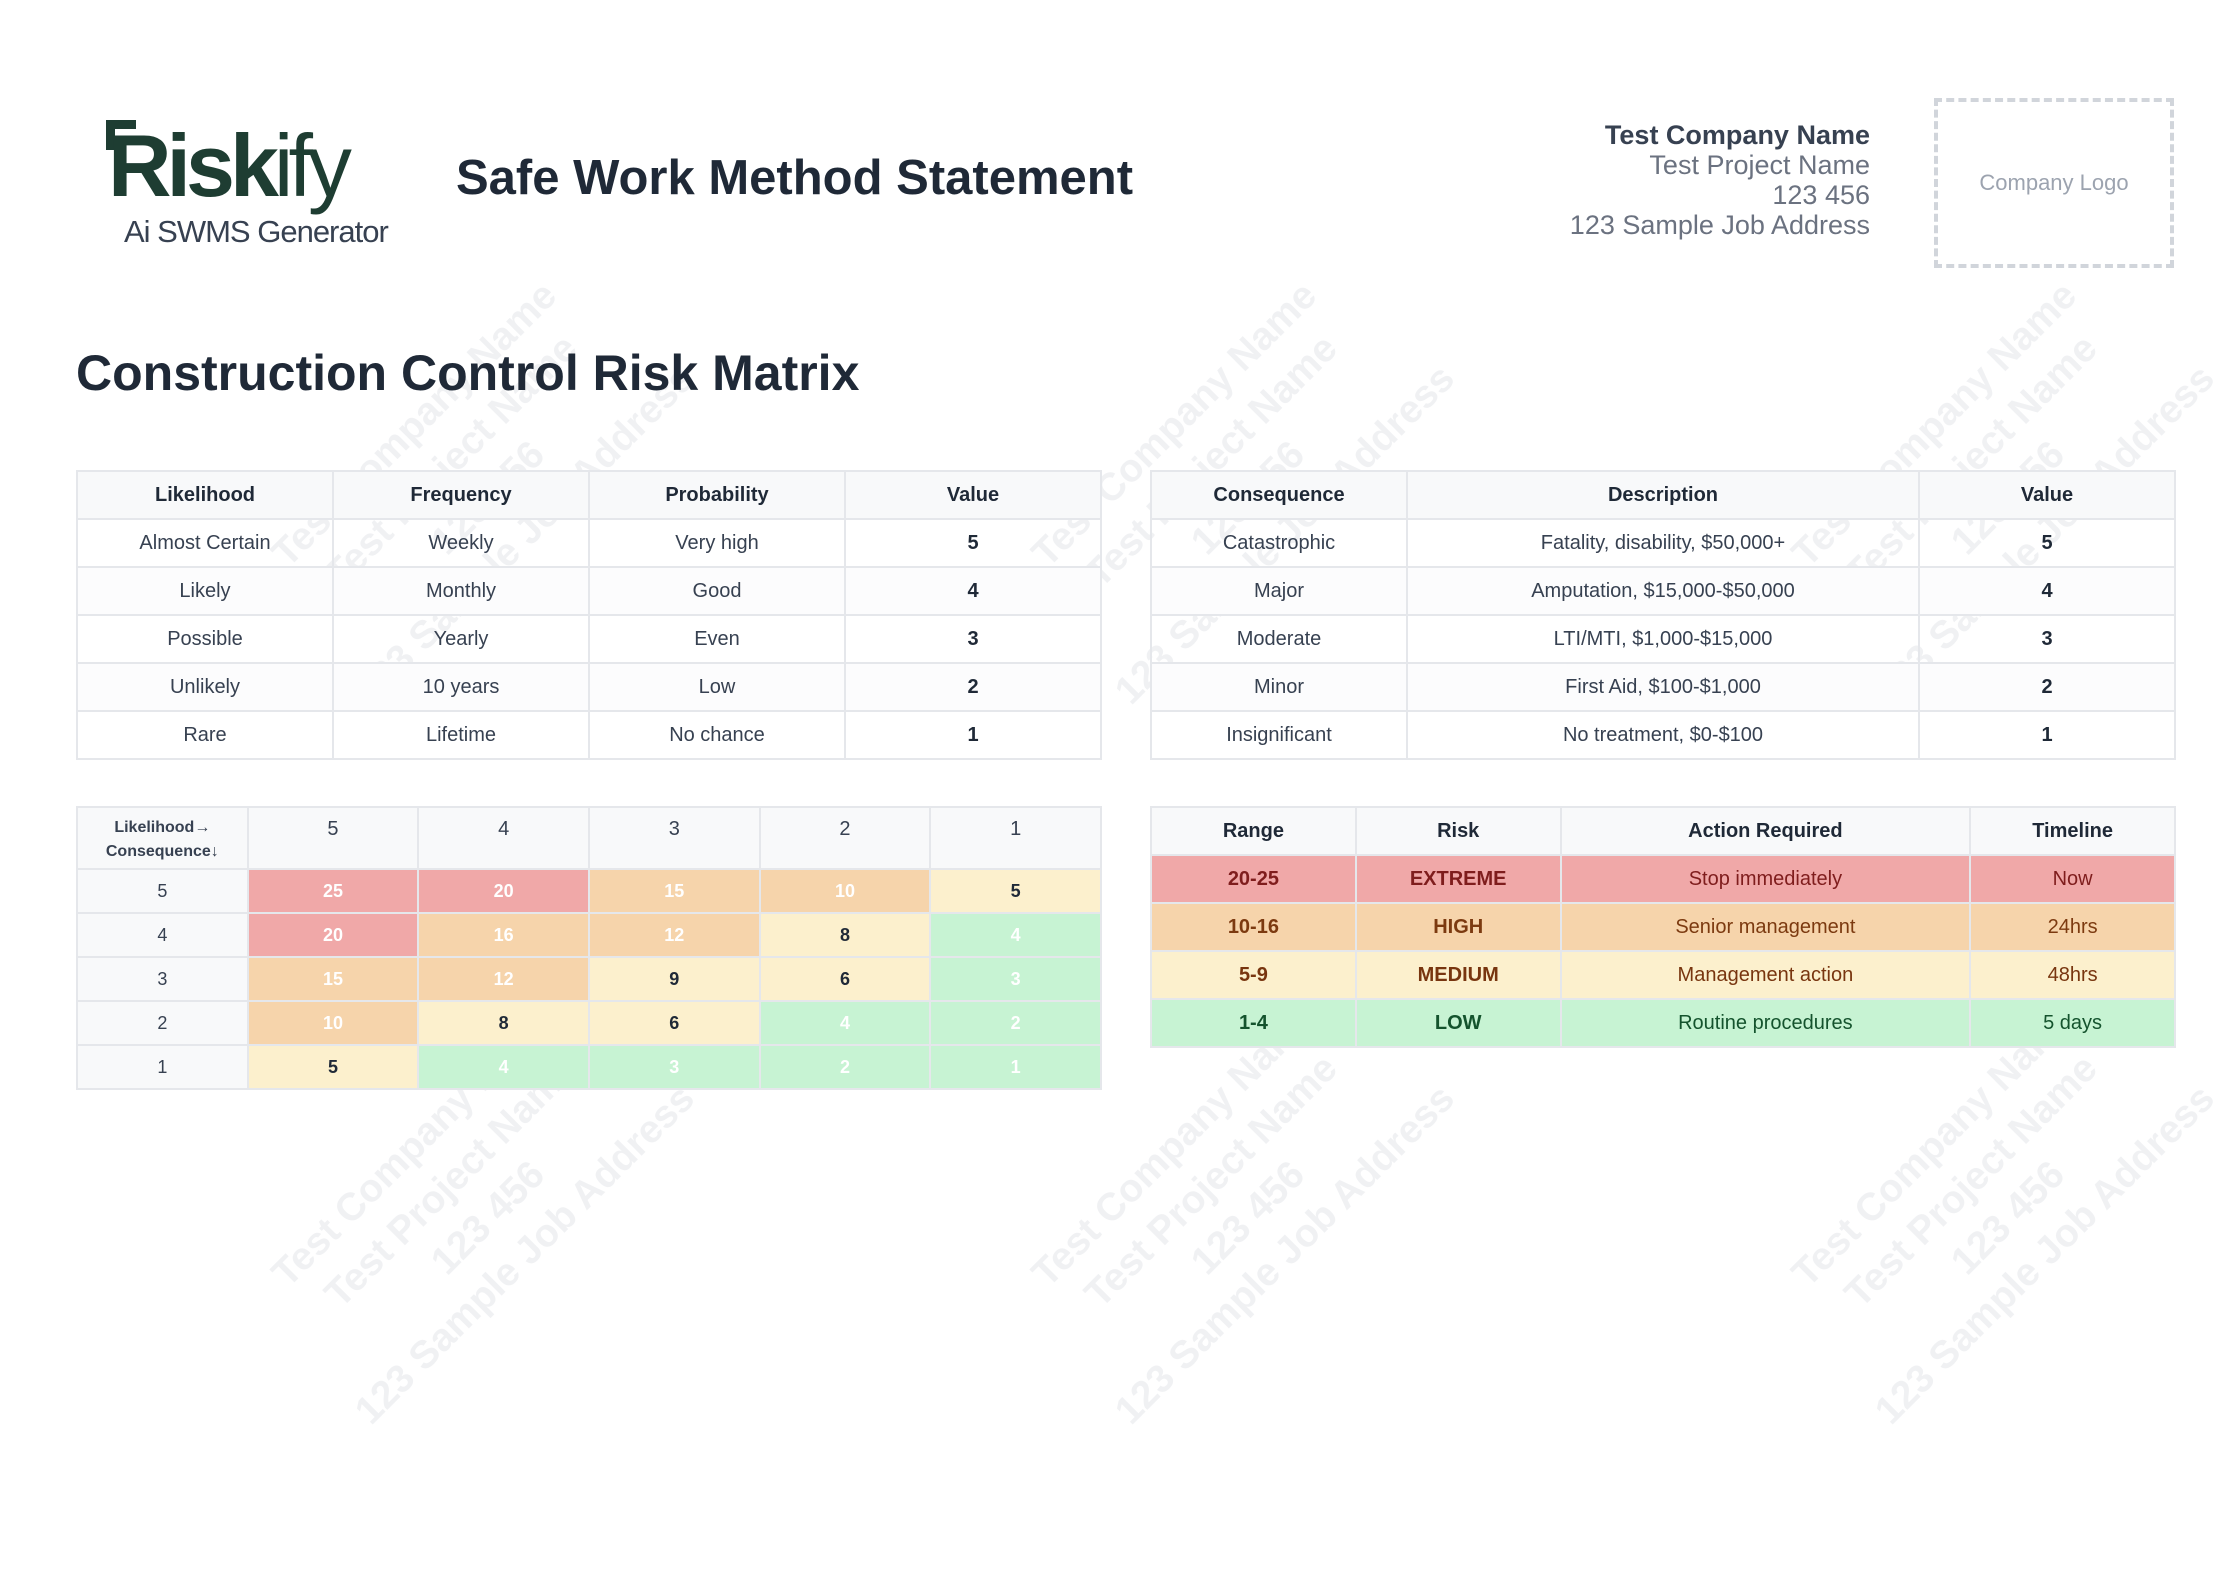  Describe the element at coordinates (461, 591) in the screenshot. I see `table-cell: Monthly` at that location.